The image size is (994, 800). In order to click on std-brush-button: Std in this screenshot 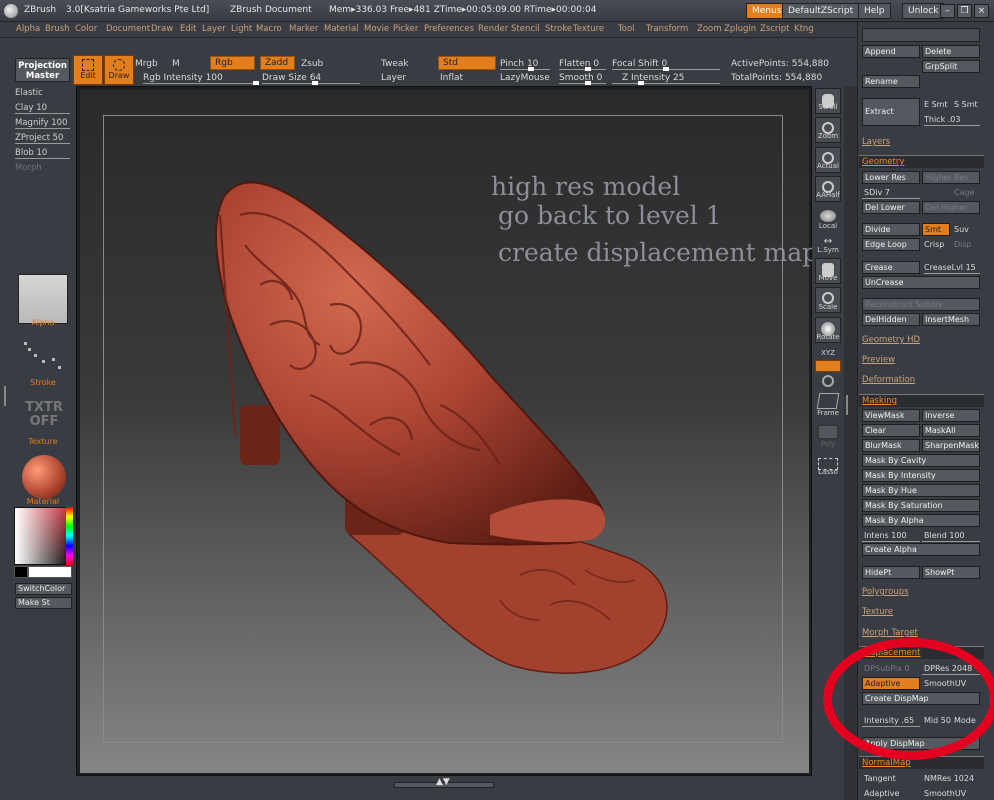, I will do `click(467, 63)`.